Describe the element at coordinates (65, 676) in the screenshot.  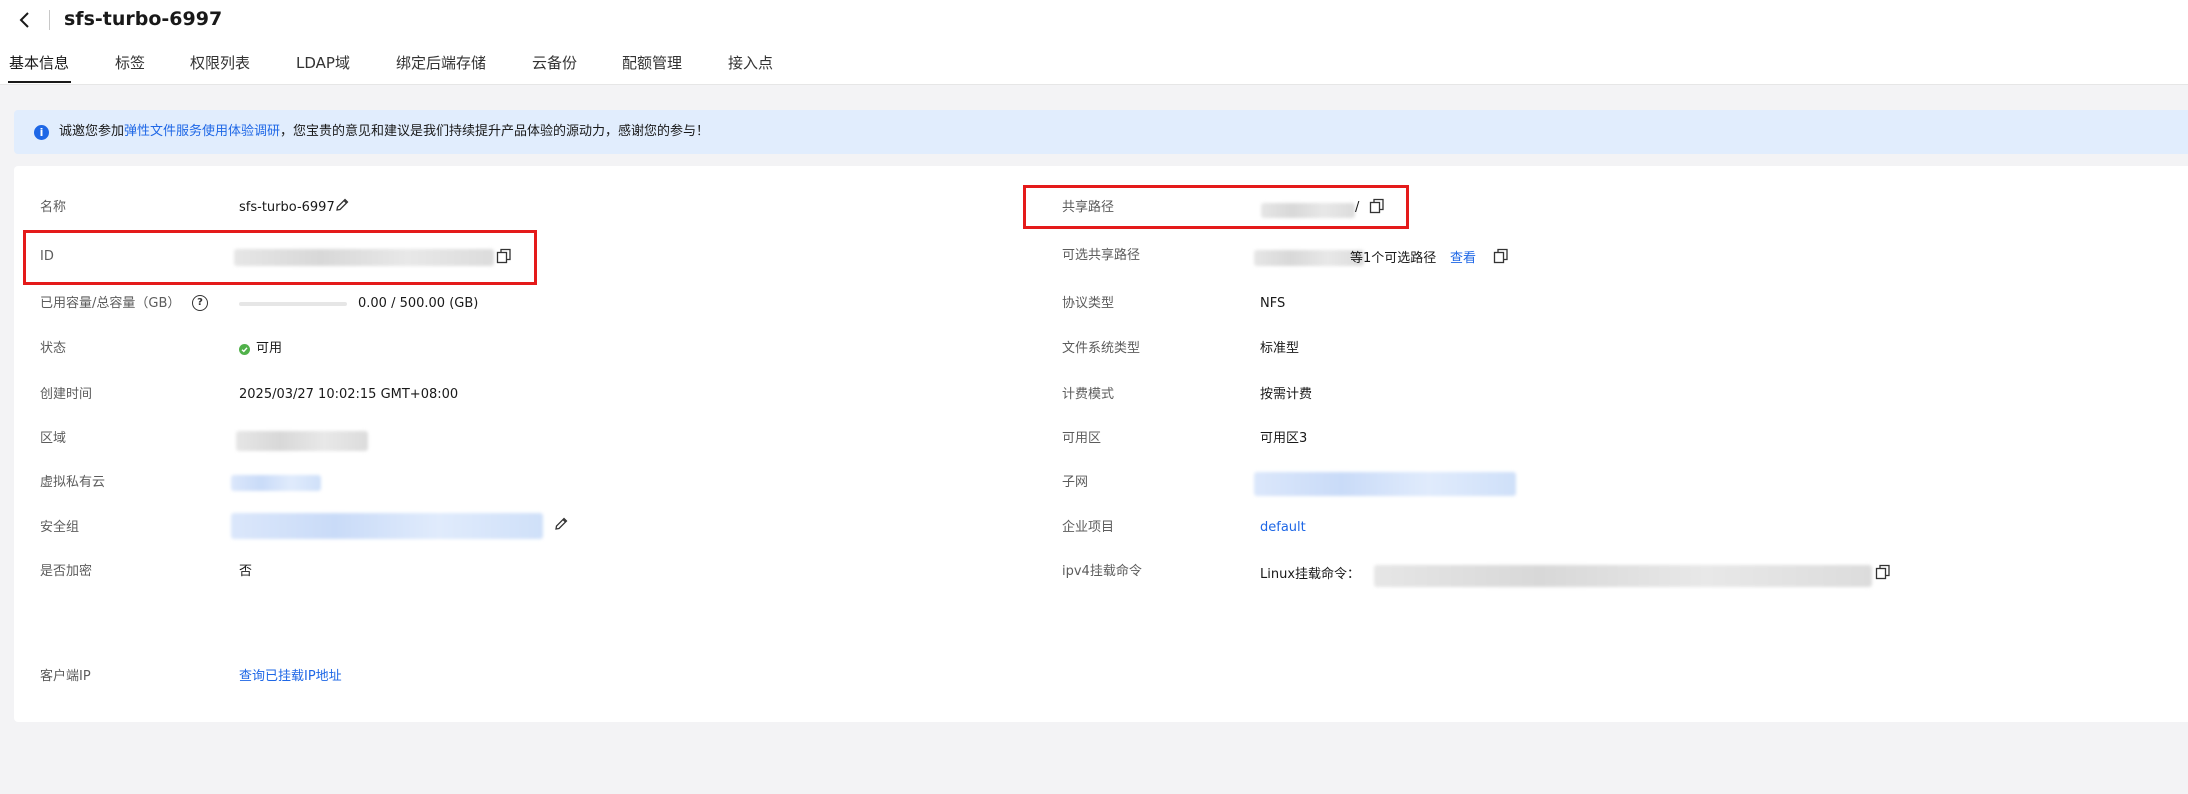
I see `client-ip-label: 客户端IP` at that location.